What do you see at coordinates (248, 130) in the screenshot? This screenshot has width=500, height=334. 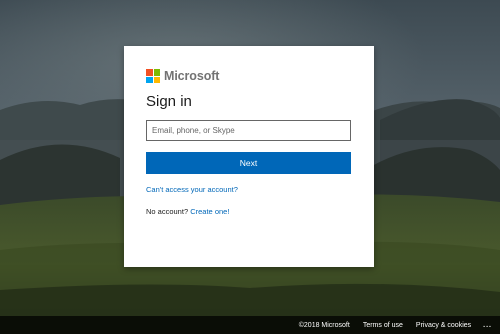 I see `email-input` at bounding box center [248, 130].